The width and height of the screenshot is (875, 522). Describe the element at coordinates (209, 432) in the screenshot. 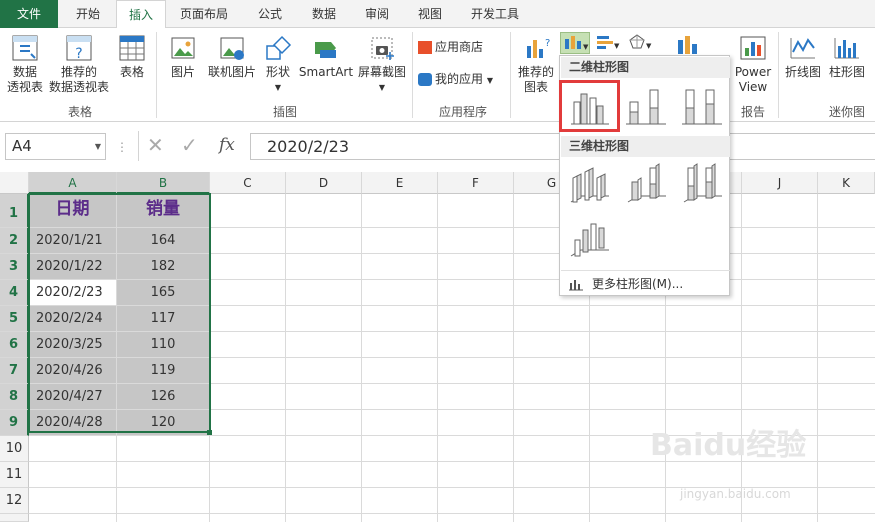

I see `fill-handle` at that location.